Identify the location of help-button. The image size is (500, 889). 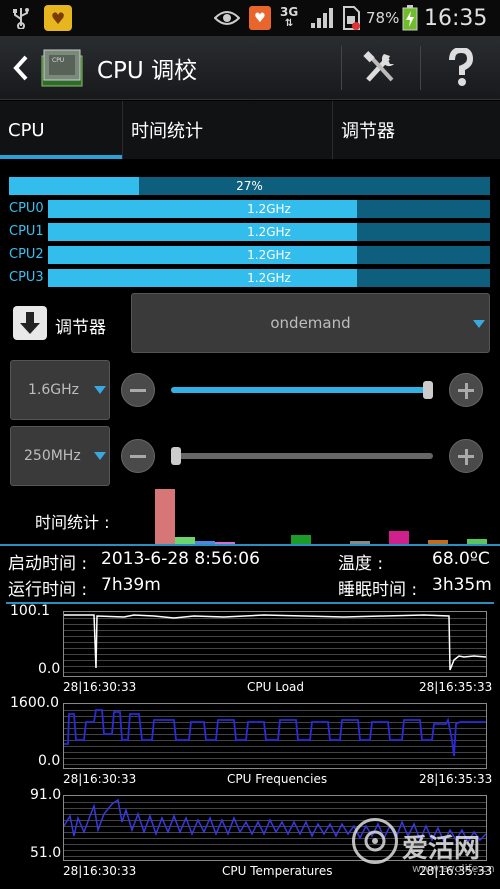
(461, 68).